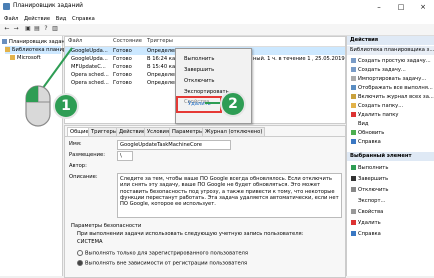 The height and width of the screenshot is (278, 434). What do you see at coordinates (66, 106) in the screenshot?
I see `step-badge-1: 1` at bounding box center [66, 106].